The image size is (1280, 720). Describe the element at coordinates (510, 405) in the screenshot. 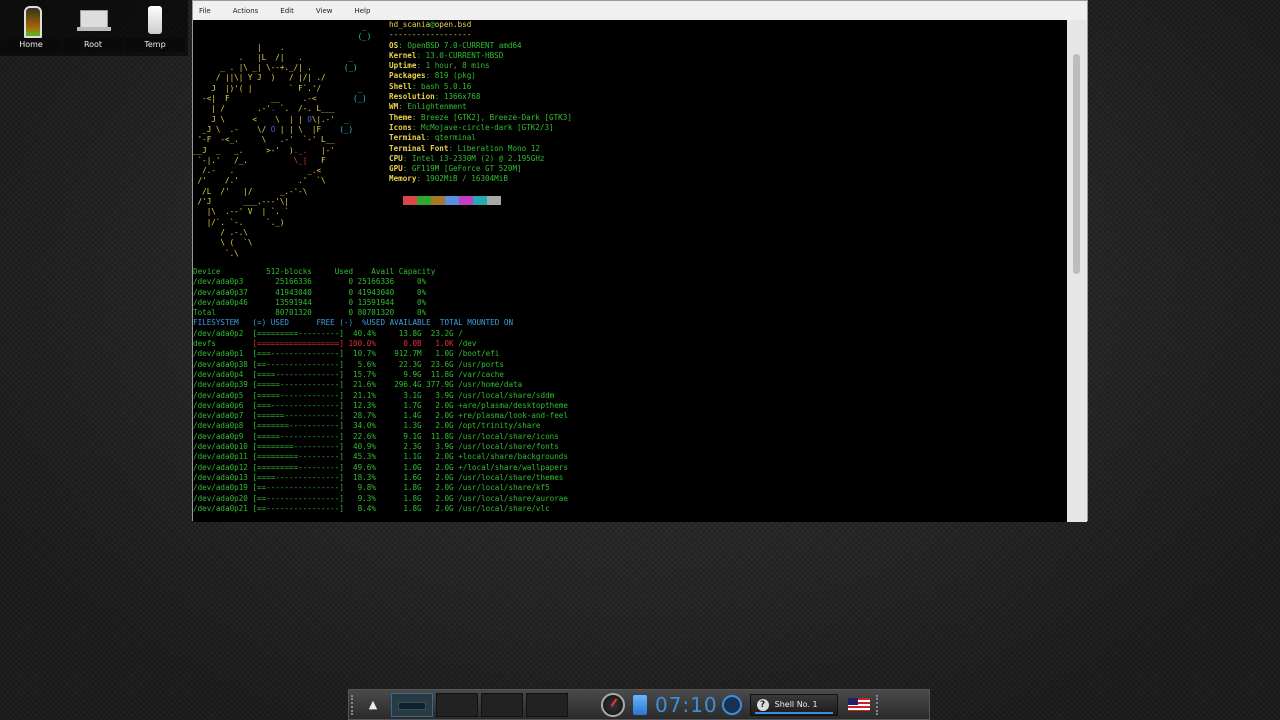

I see `fs-mount: +are/plasma/desktoptheme` at that location.